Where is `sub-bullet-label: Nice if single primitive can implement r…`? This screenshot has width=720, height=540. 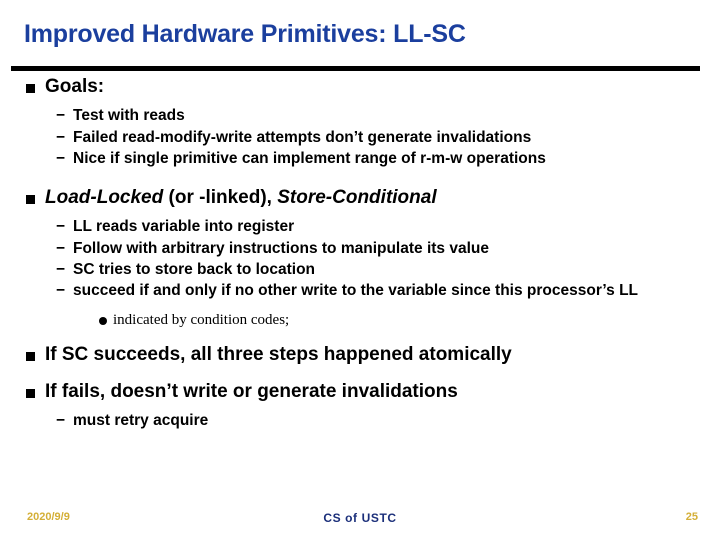
sub-bullet-label: Nice if single primitive can implement r… is located at coordinates (309, 158).